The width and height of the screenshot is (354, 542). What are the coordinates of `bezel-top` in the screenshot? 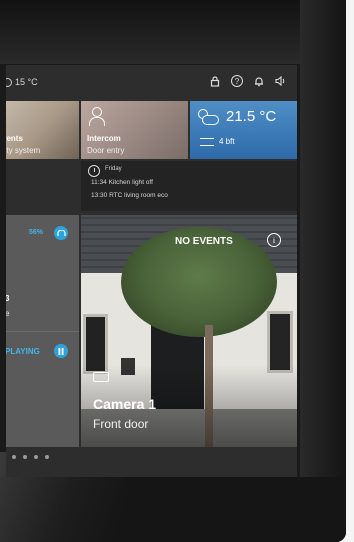 It's located at (173, 32).